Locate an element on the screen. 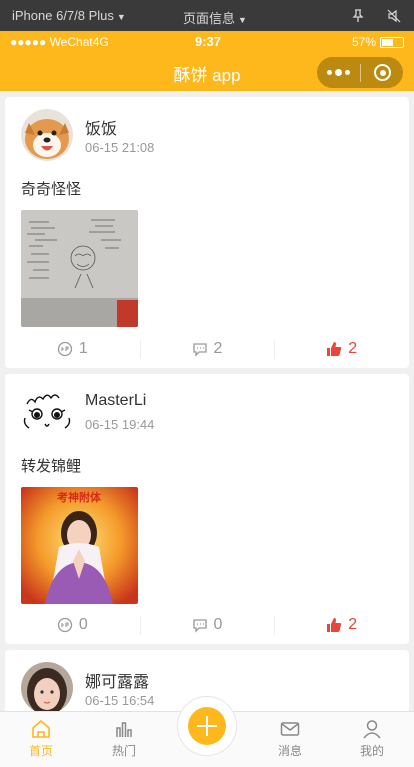  battery-icon is located at coordinates (392, 42).